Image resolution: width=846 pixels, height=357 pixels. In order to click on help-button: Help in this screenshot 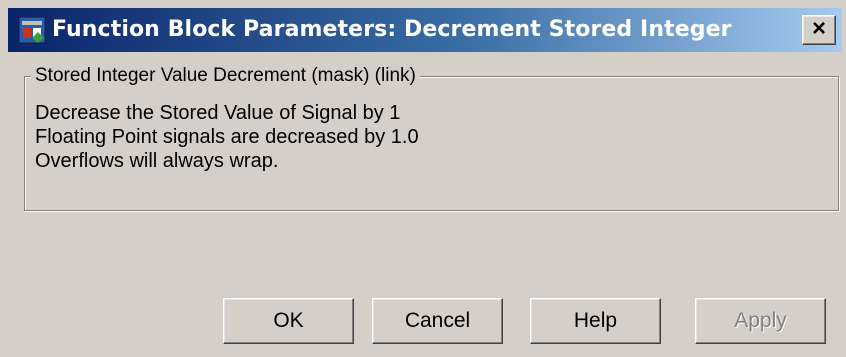, I will do `click(595, 321)`.